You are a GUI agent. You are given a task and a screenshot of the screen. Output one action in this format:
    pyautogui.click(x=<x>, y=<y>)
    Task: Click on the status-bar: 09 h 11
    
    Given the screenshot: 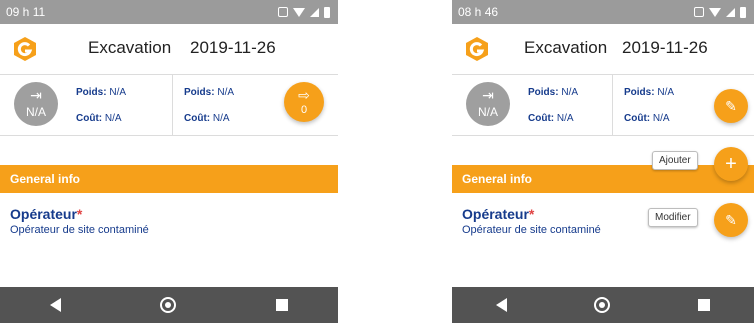 What is the action you would take?
    pyautogui.click(x=169, y=12)
    